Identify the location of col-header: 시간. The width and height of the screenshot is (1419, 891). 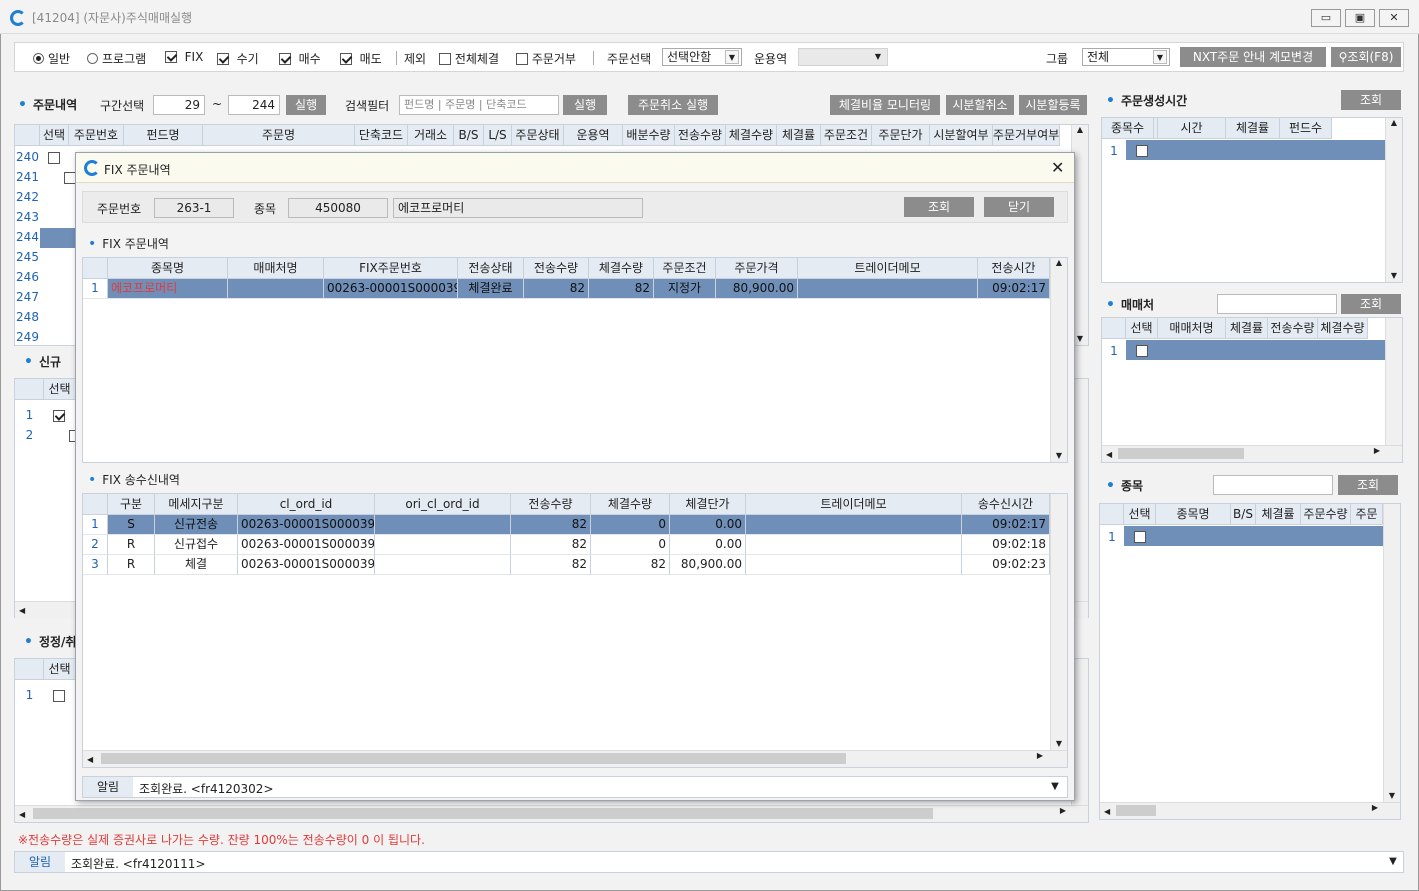
(1192, 128).